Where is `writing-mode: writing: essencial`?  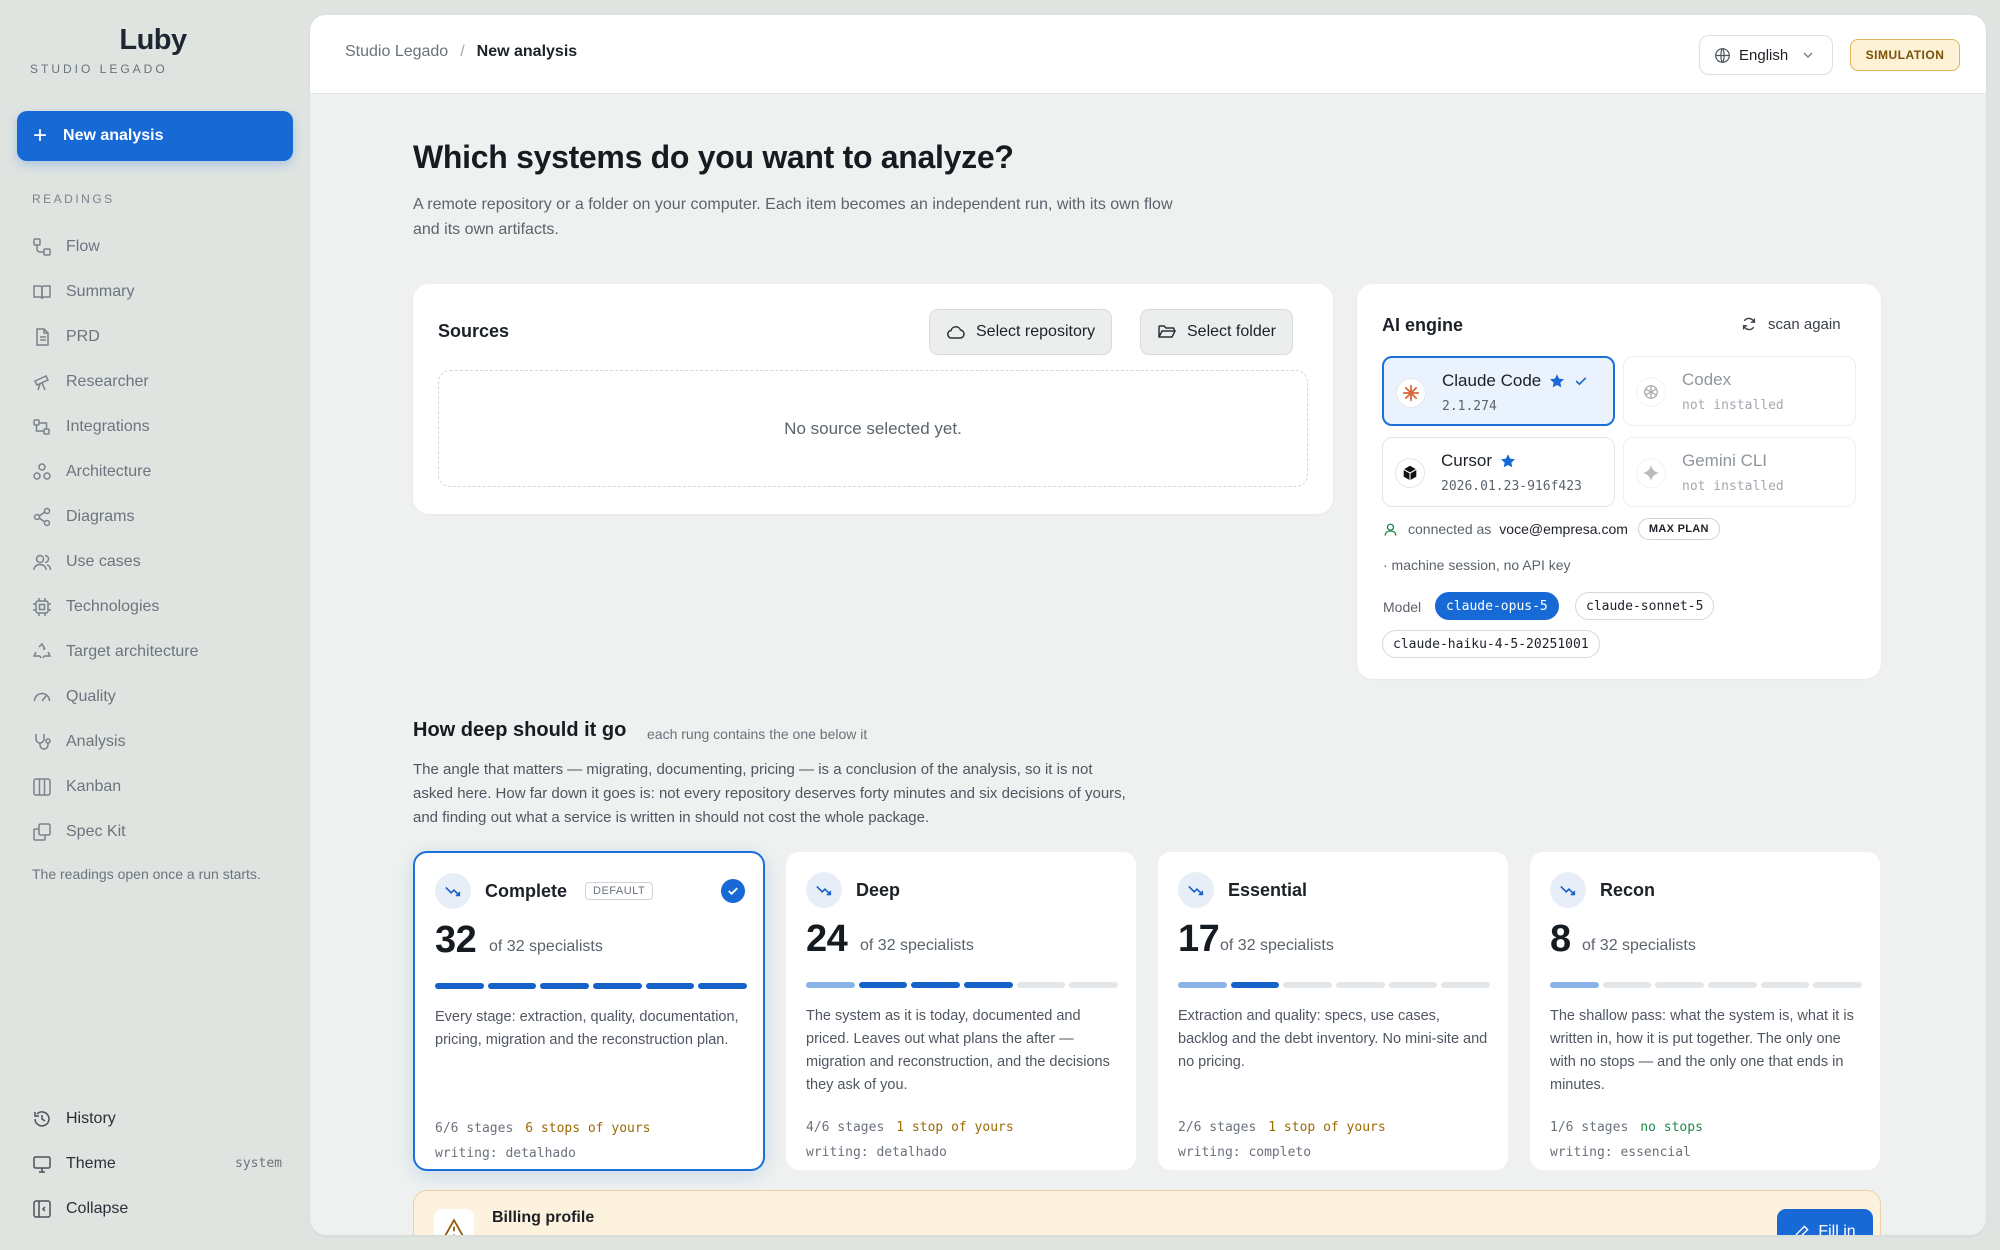 writing-mode: writing: essencial is located at coordinates (1620, 1152).